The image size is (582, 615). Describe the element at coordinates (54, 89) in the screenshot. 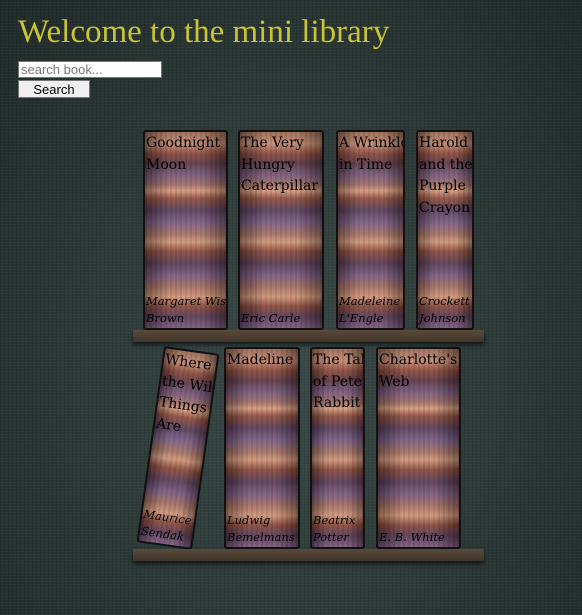

I see `search-button: Search` at that location.